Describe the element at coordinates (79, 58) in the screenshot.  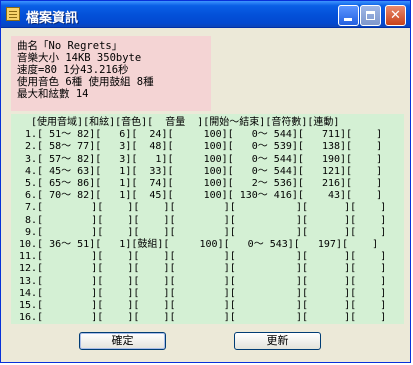
I see `info-line-size: 音樂大小 14KB 350byte` at that location.